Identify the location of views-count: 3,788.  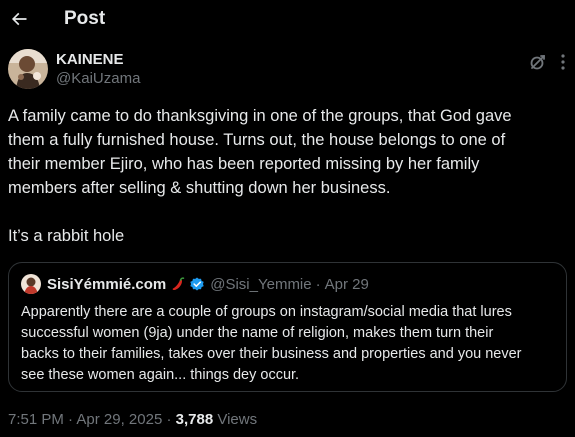
(194, 419).